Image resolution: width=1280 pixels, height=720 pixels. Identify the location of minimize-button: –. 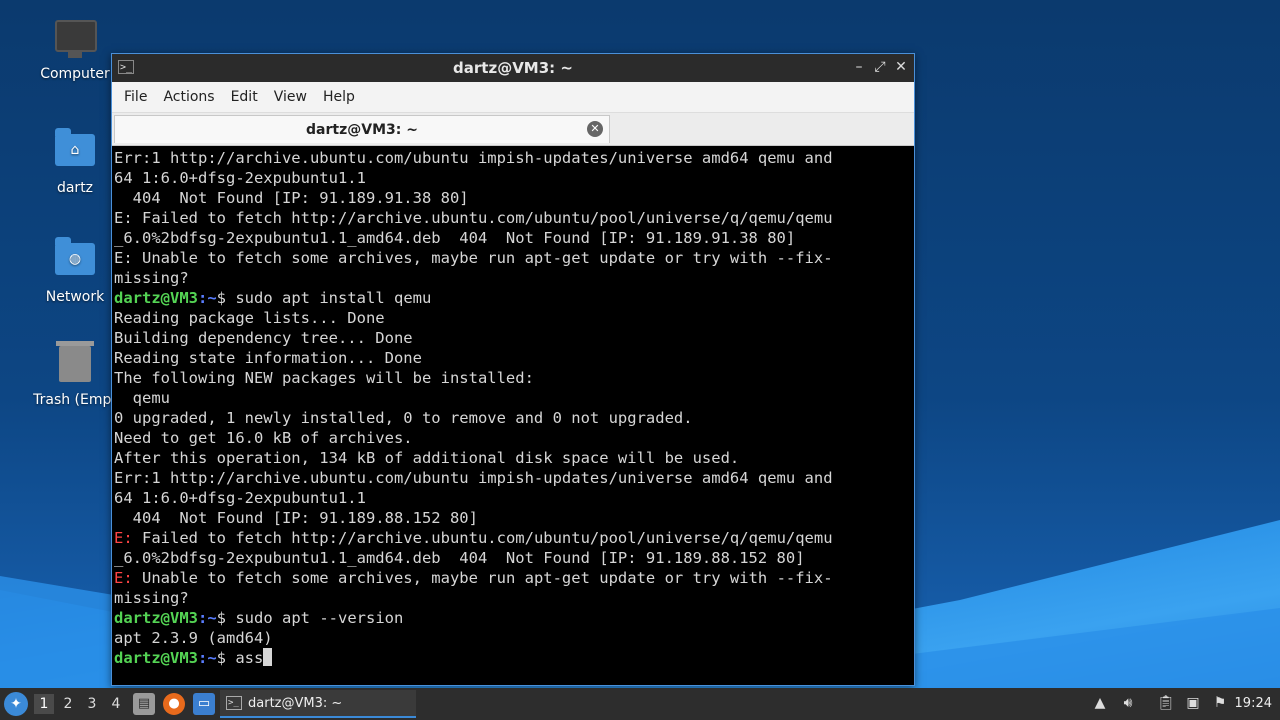
(859, 67).